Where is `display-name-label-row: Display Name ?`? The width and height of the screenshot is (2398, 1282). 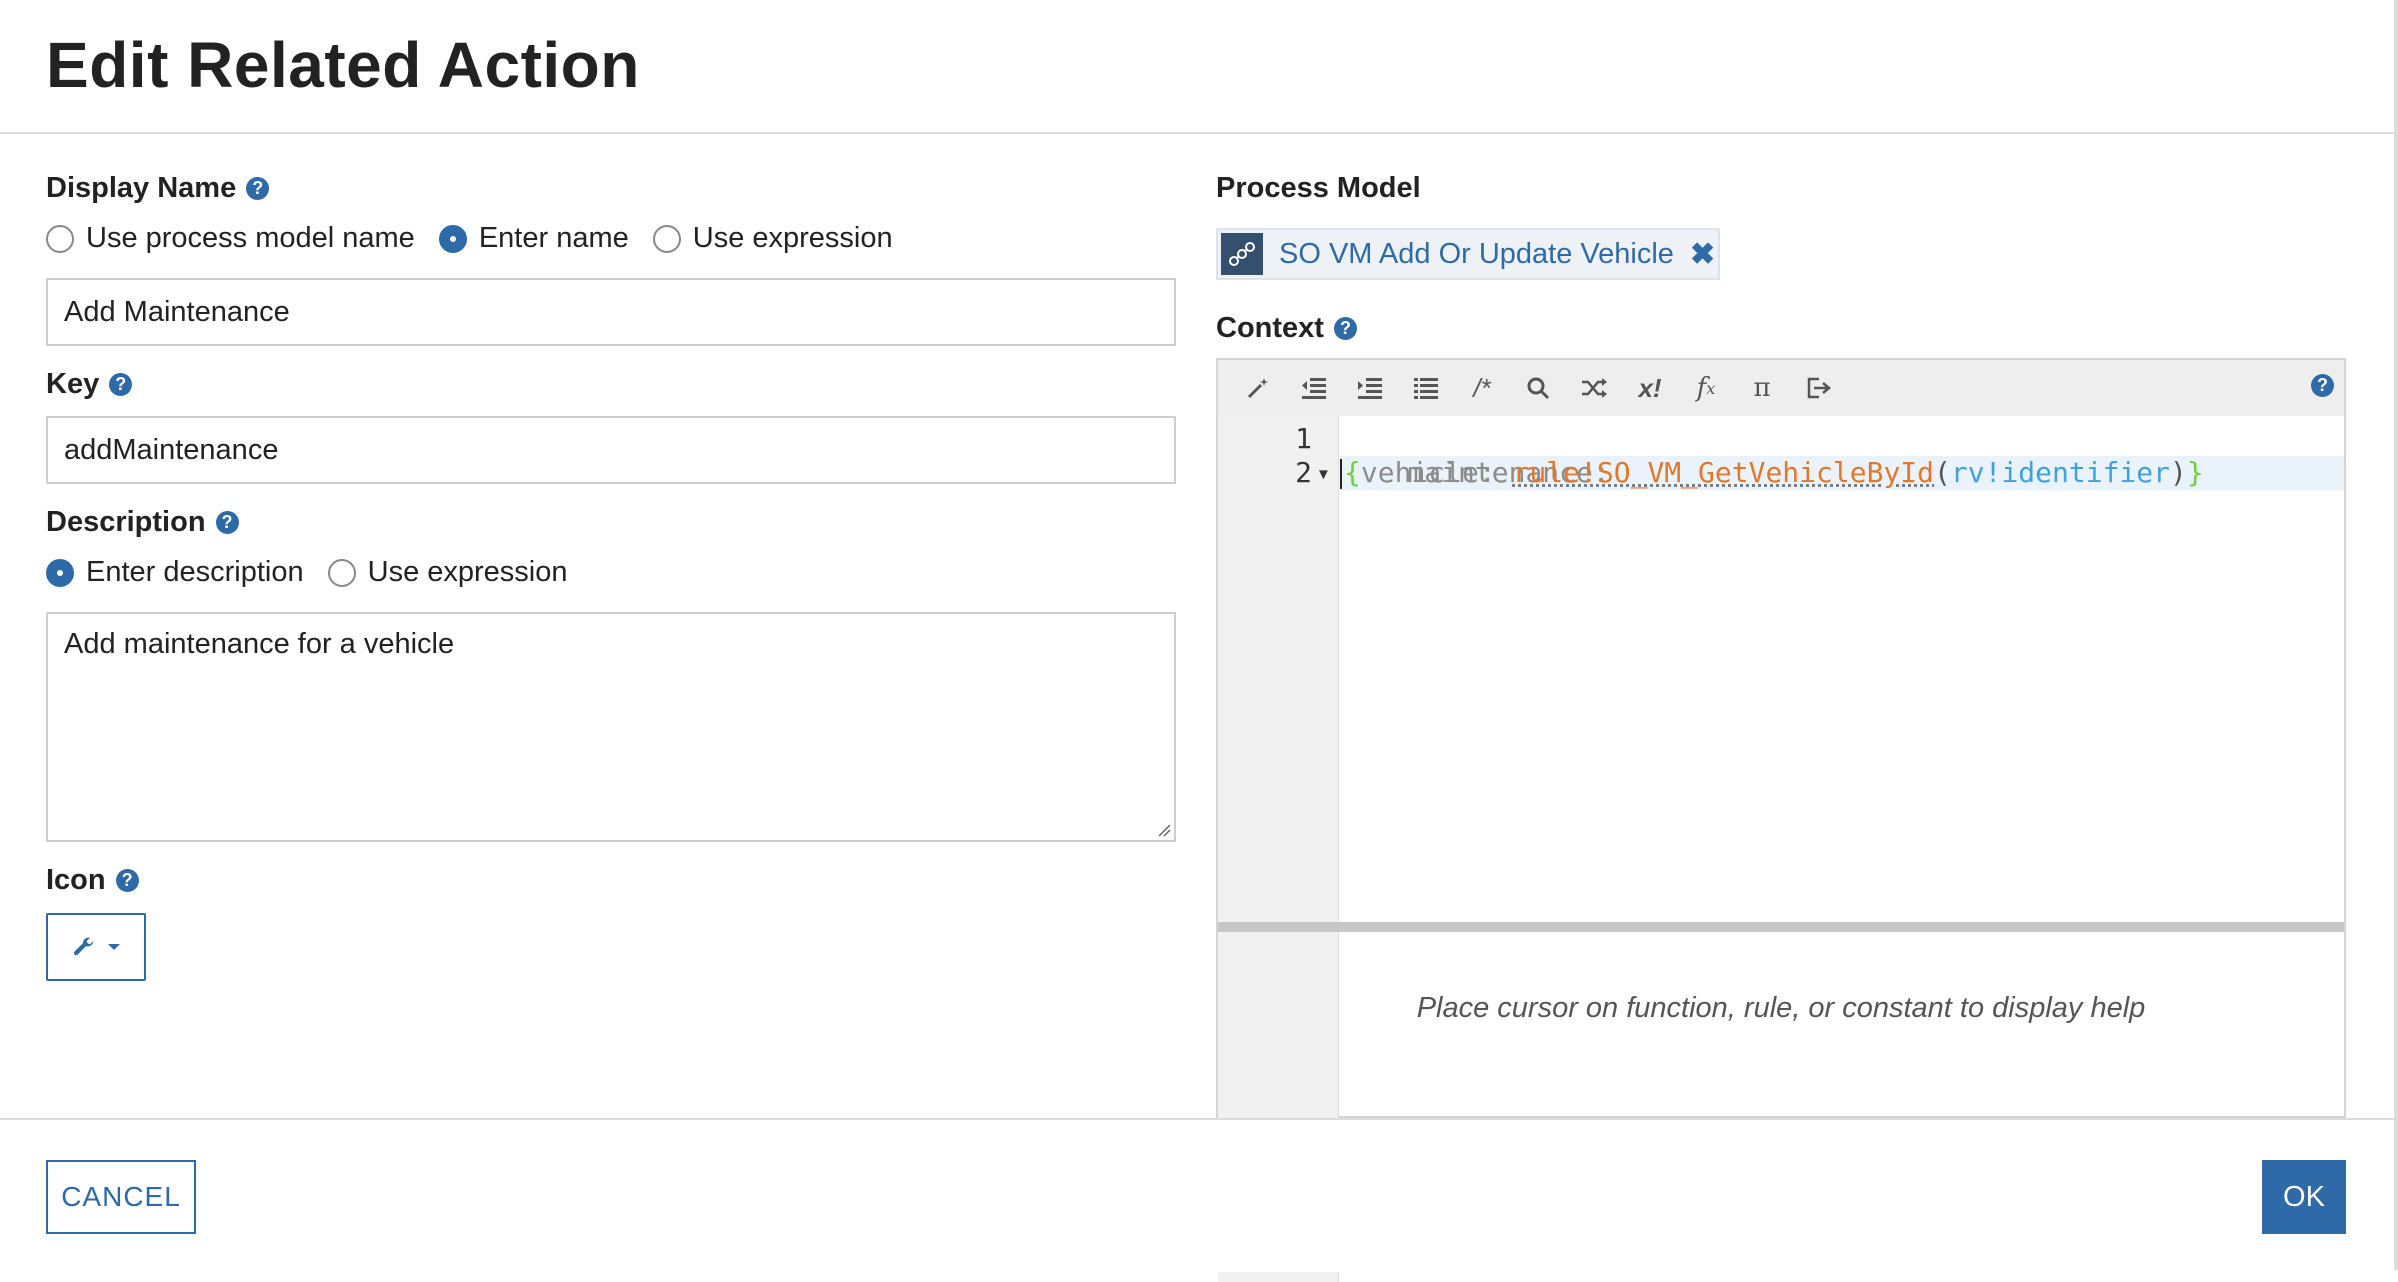 display-name-label-row: Display Name ? is located at coordinates (157, 188).